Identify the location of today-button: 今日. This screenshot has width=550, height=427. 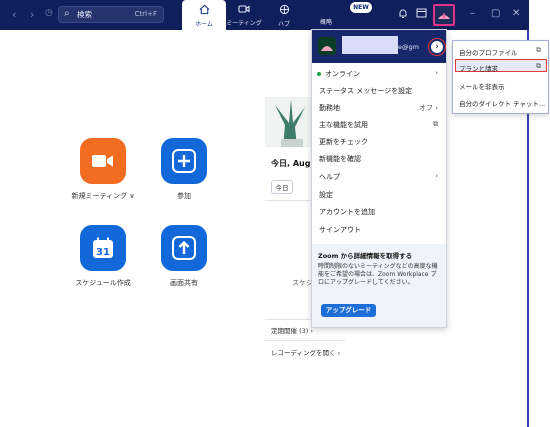
(282, 187).